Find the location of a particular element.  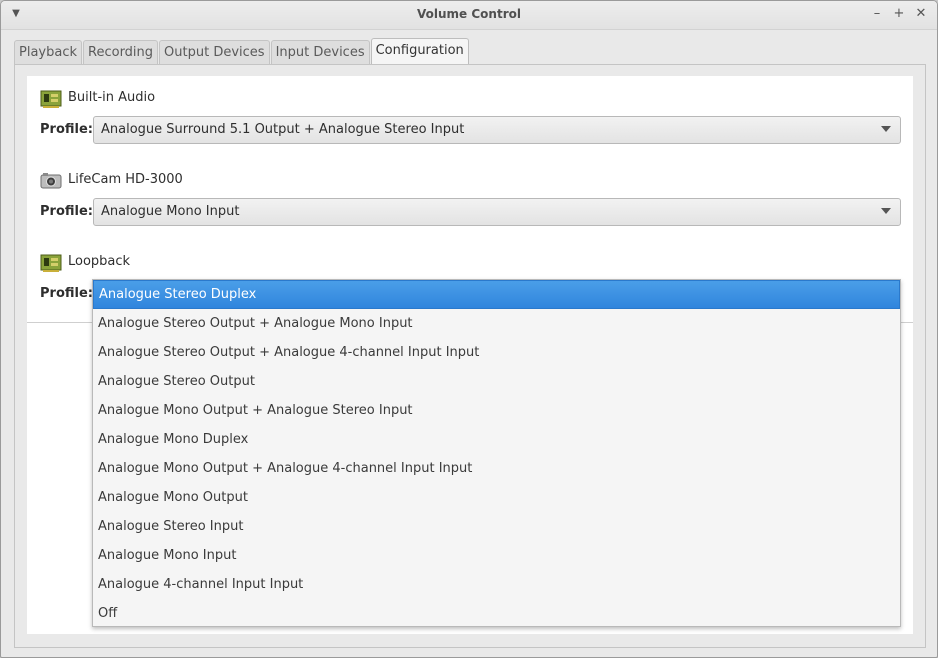

card-name: LifeCam HD-3000 is located at coordinates (125, 179).